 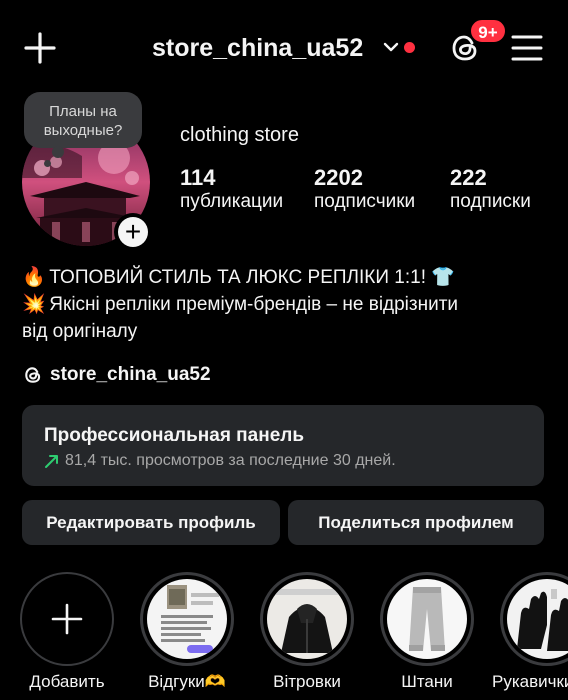 I want to click on highlight-gloves: Рукавички, so click(x=530, y=632).